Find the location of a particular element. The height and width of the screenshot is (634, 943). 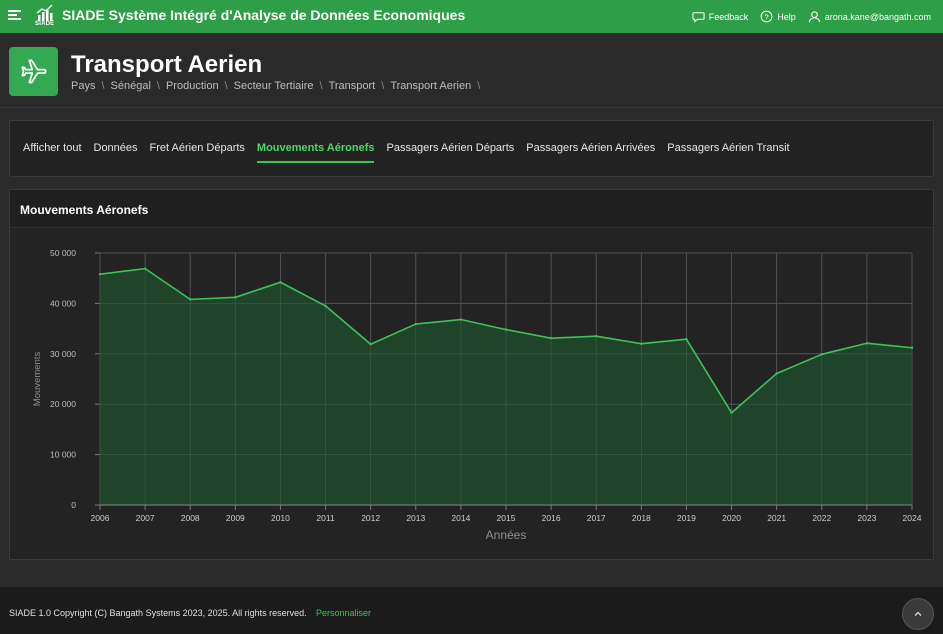

x-axis-label: Années is located at coordinates (506, 535).